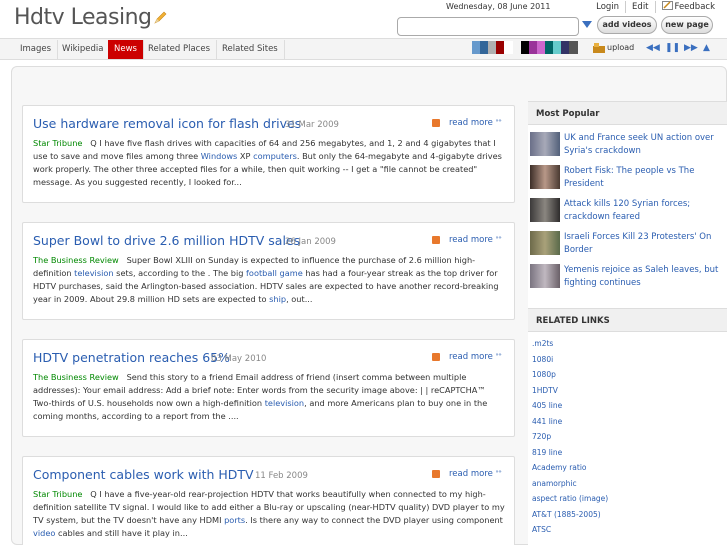 Image resolution: width=727 pixels, height=545 pixels. What do you see at coordinates (627, 530) in the screenshot?
I see `related-link: ATSC` at bounding box center [627, 530].